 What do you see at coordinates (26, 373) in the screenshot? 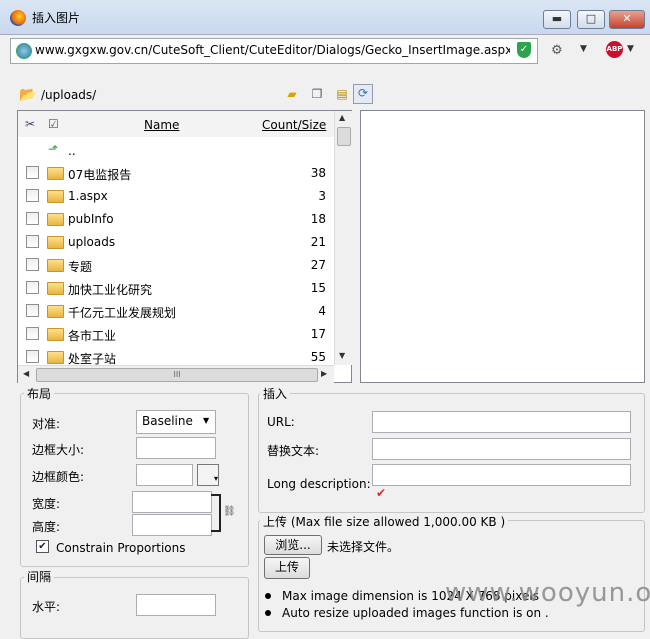
I see `scroll-left-icon: ◀` at bounding box center [26, 373].